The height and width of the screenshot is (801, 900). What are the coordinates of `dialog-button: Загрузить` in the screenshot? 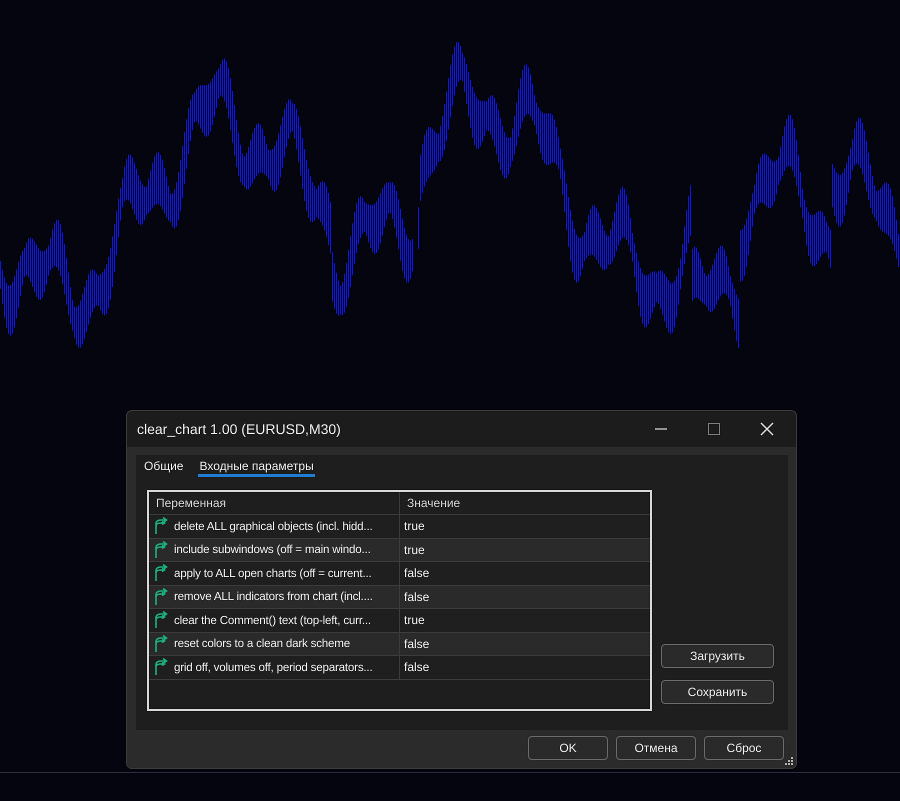 It's located at (717, 656).